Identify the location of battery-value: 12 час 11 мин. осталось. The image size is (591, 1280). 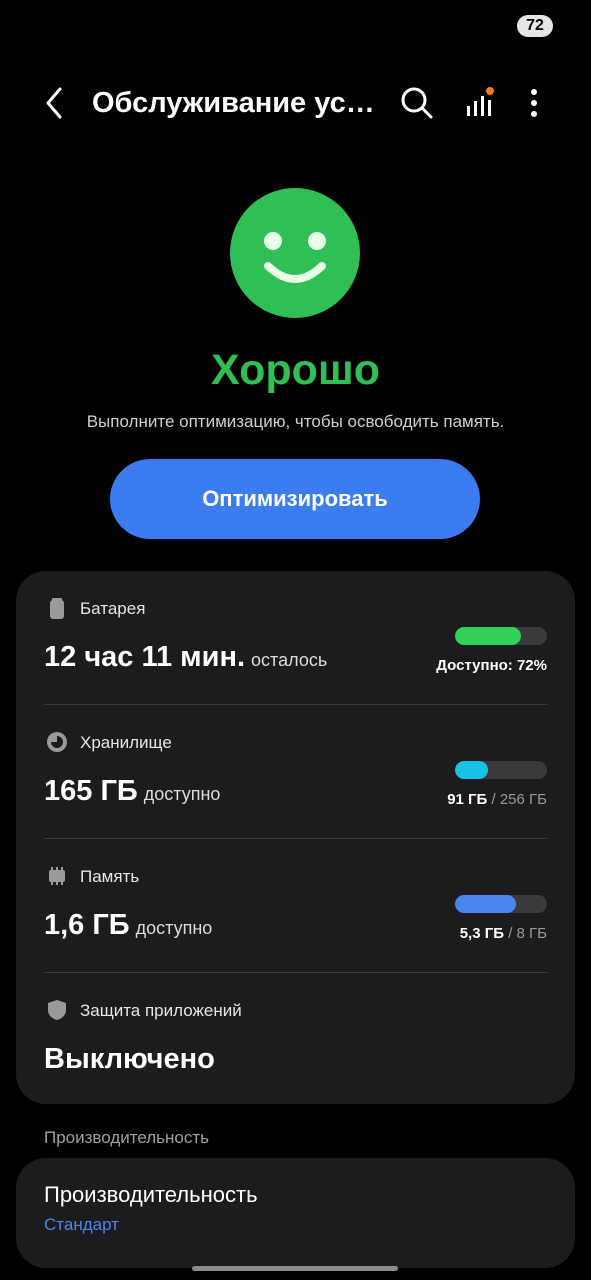
(185, 657).